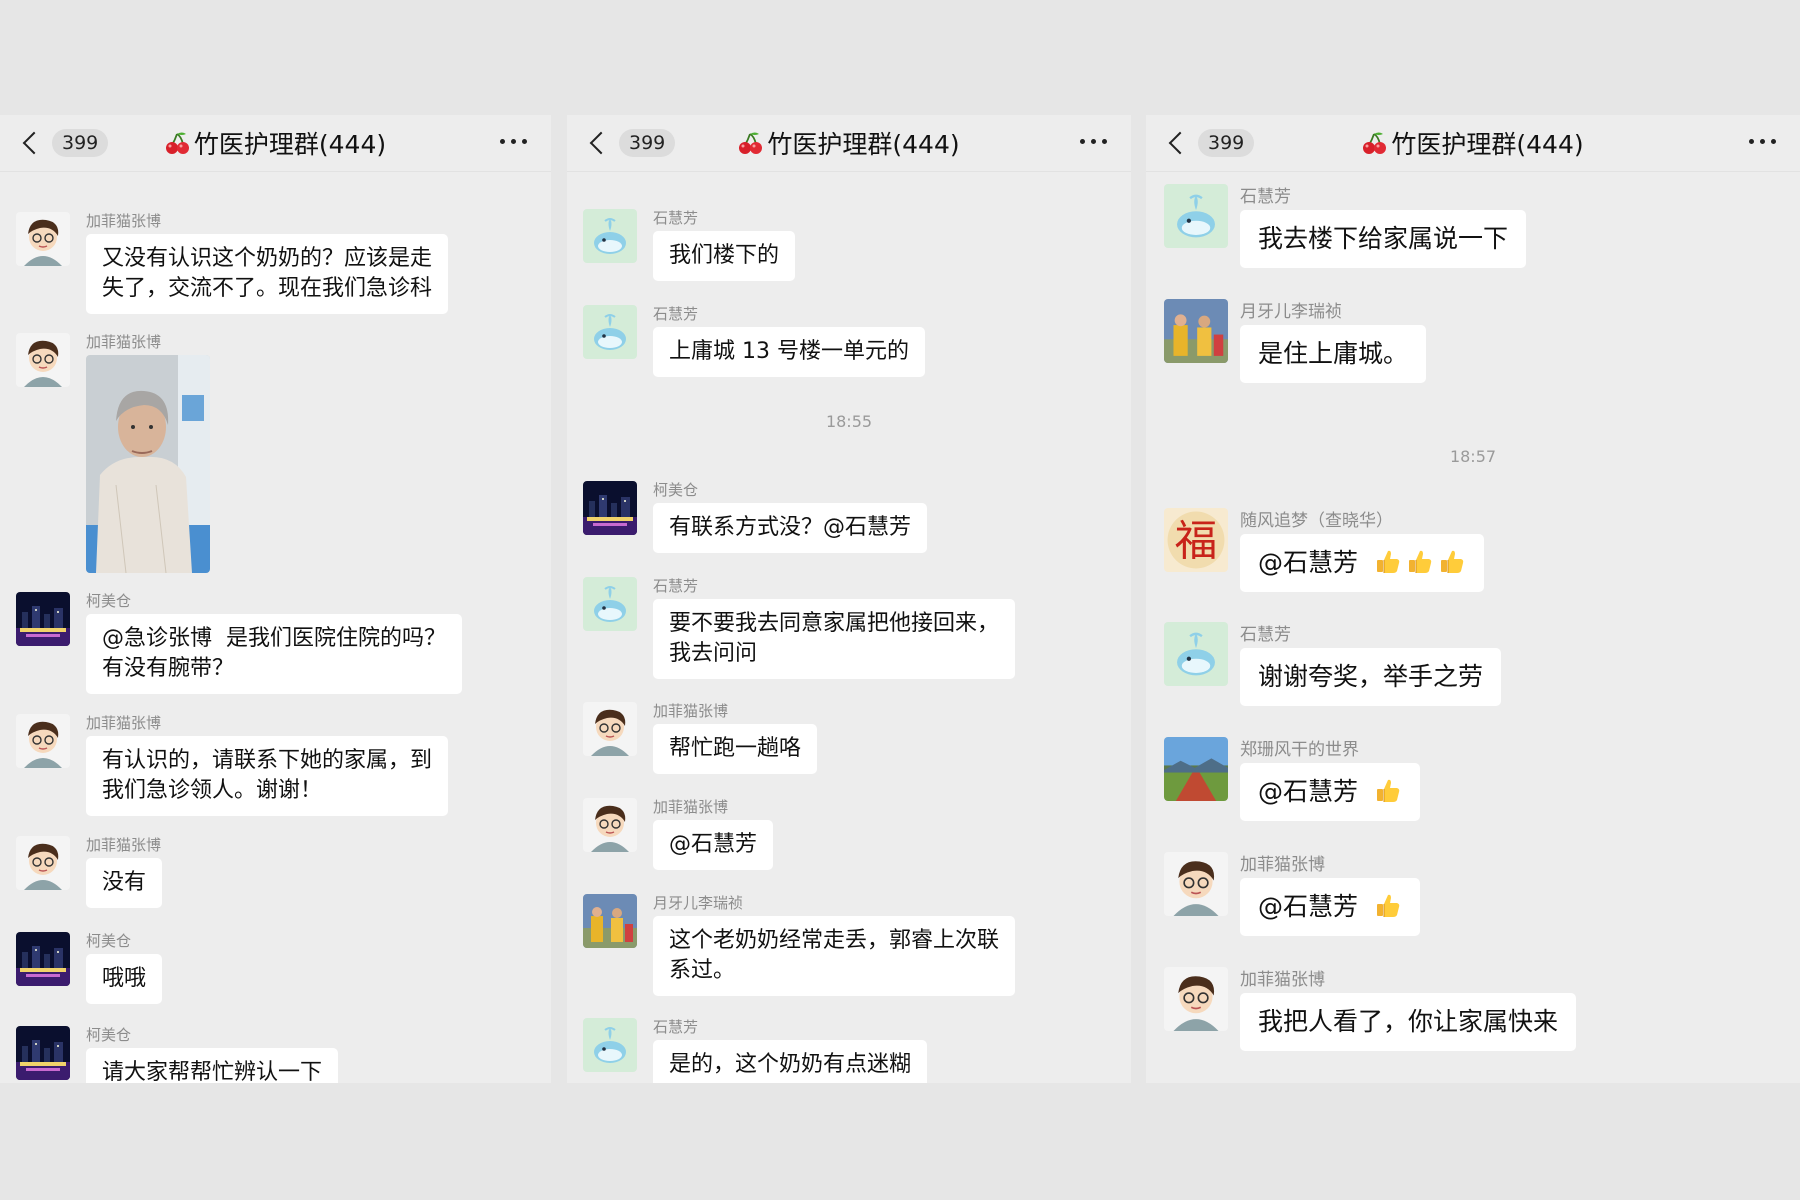 This screenshot has height=1200, width=1800. Describe the element at coordinates (849, 421) in the screenshot. I see `timestamp: 18:55` at that location.